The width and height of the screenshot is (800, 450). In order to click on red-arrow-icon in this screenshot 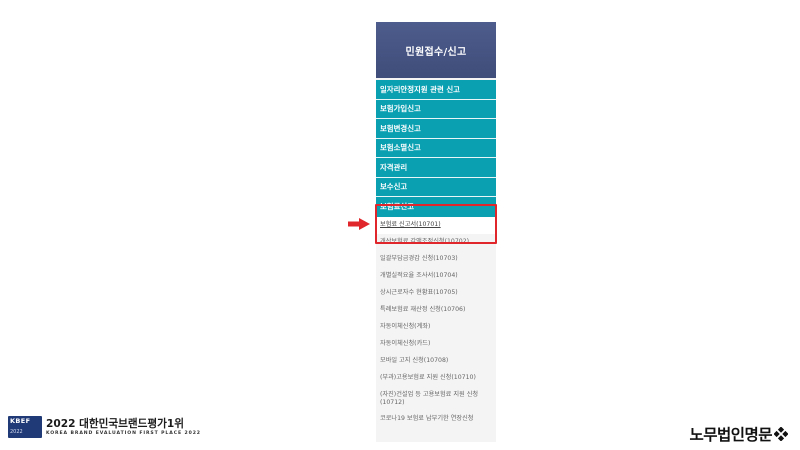, I will do `click(359, 224)`.